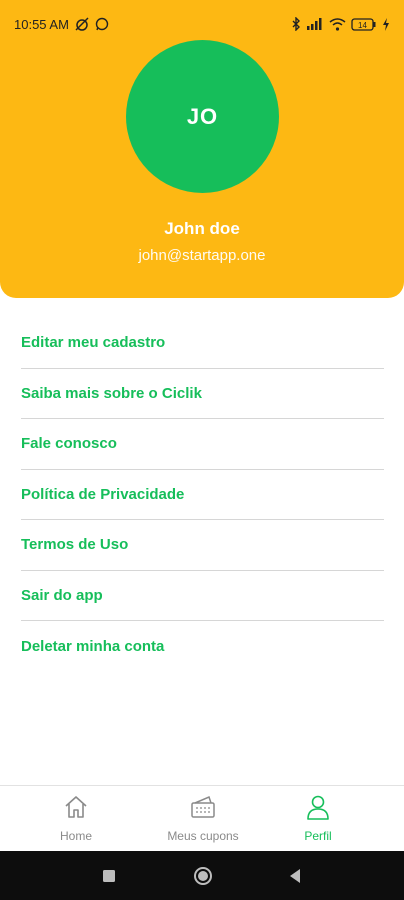 This screenshot has height=900, width=404. I want to click on menu-item-delete-account: Deletar minha conta, so click(202, 646).